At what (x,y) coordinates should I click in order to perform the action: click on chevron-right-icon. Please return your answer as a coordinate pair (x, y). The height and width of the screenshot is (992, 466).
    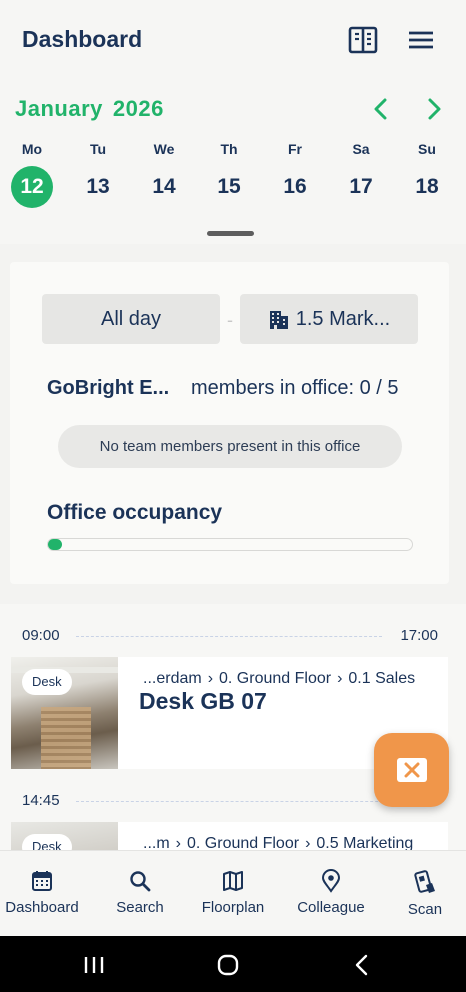
    Looking at the image, I should click on (434, 109).